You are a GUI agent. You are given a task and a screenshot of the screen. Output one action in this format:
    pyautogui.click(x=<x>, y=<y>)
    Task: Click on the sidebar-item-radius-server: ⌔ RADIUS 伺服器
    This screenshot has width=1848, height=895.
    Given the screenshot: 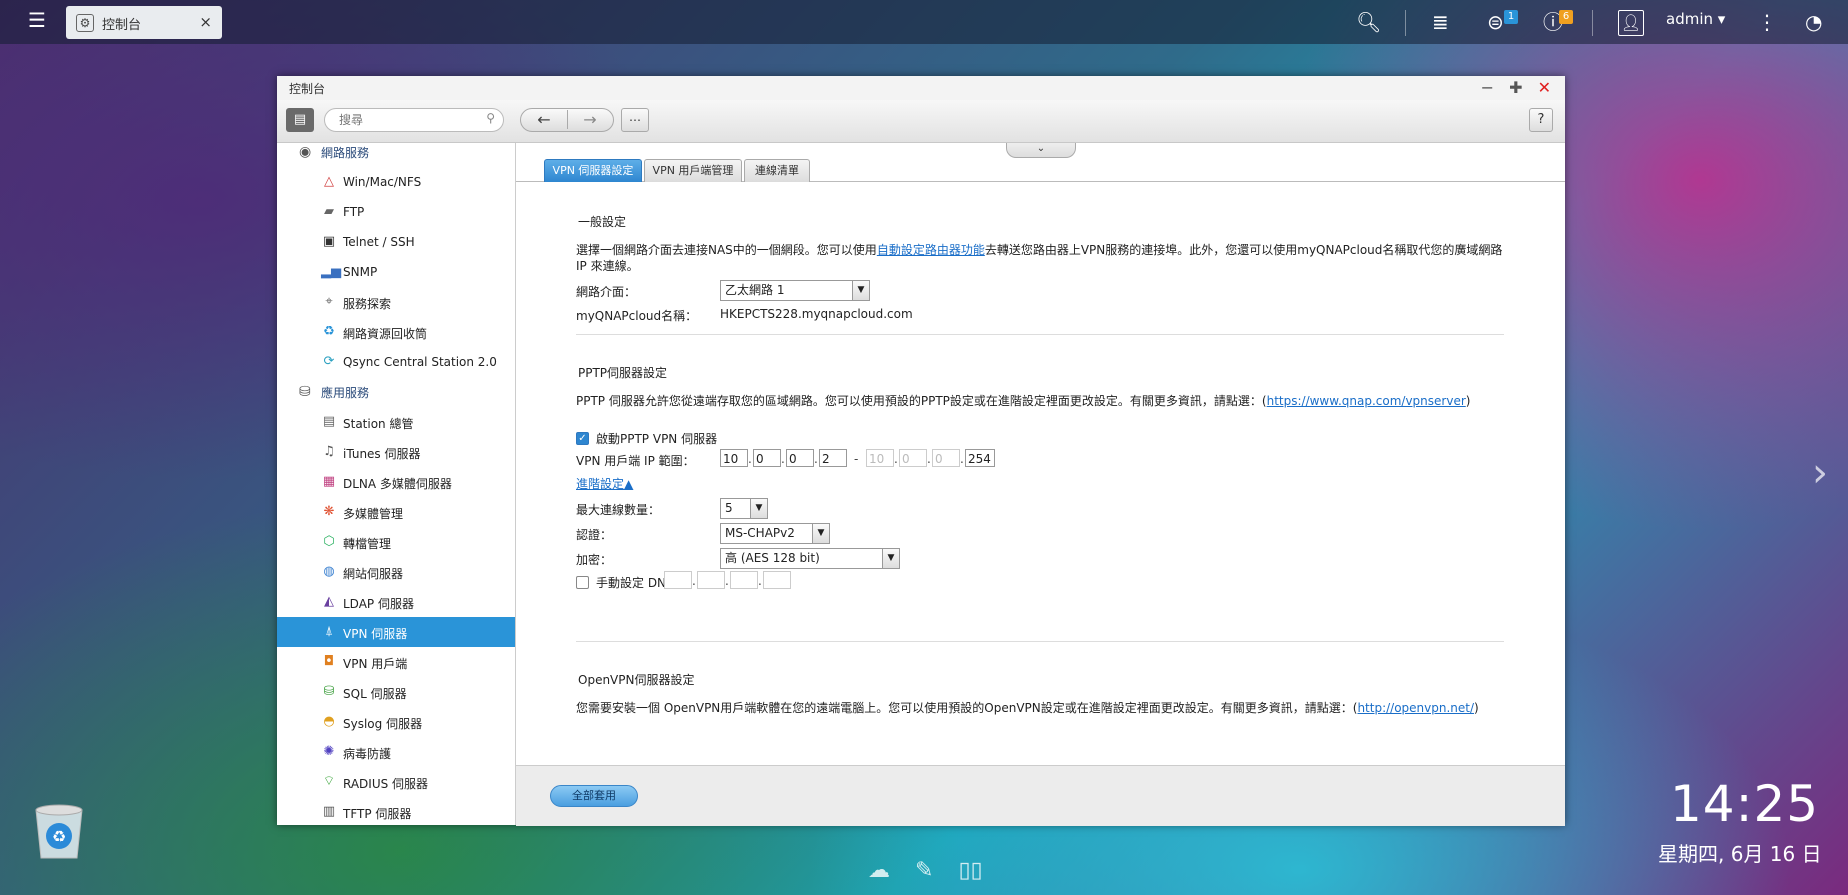 What is the action you would take?
    pyautogui.click(x=396, y=782)
    